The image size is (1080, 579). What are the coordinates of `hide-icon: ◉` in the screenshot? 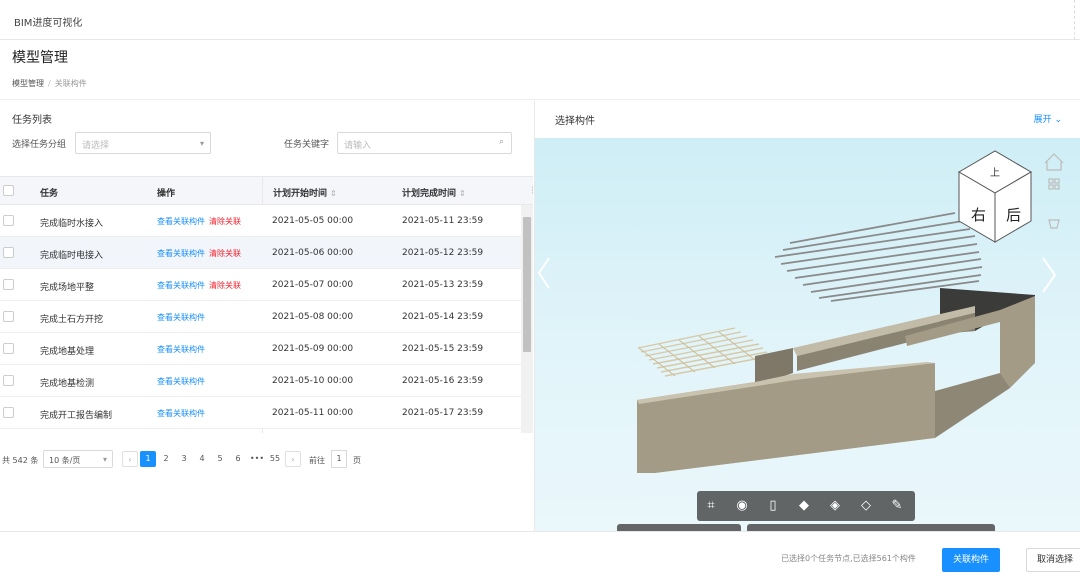 It's located at (742, 506).